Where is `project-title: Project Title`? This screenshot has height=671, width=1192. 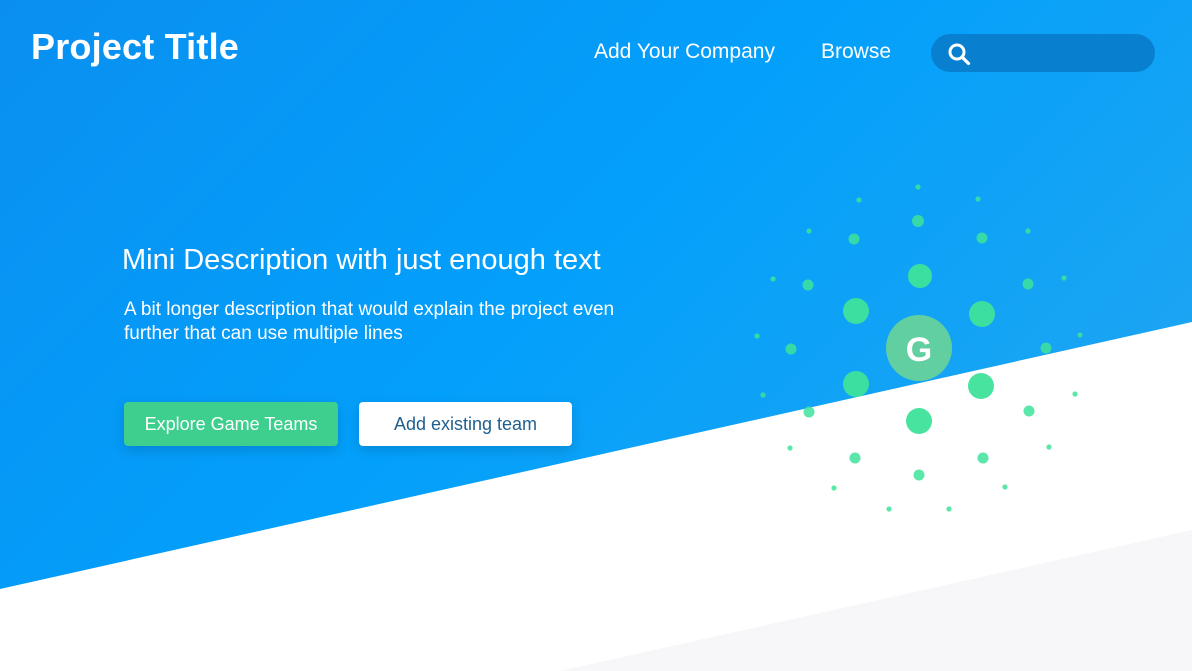 project-title: Project Title is located at coordinates (135, 47).